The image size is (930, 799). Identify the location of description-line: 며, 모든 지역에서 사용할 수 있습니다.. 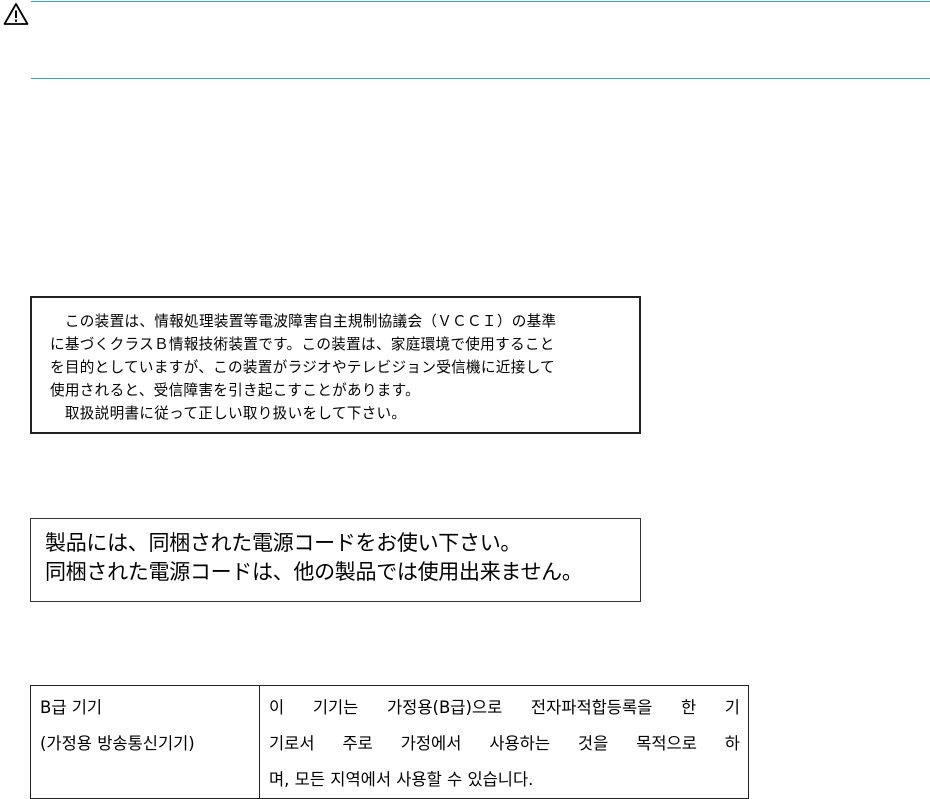
(401, 779).